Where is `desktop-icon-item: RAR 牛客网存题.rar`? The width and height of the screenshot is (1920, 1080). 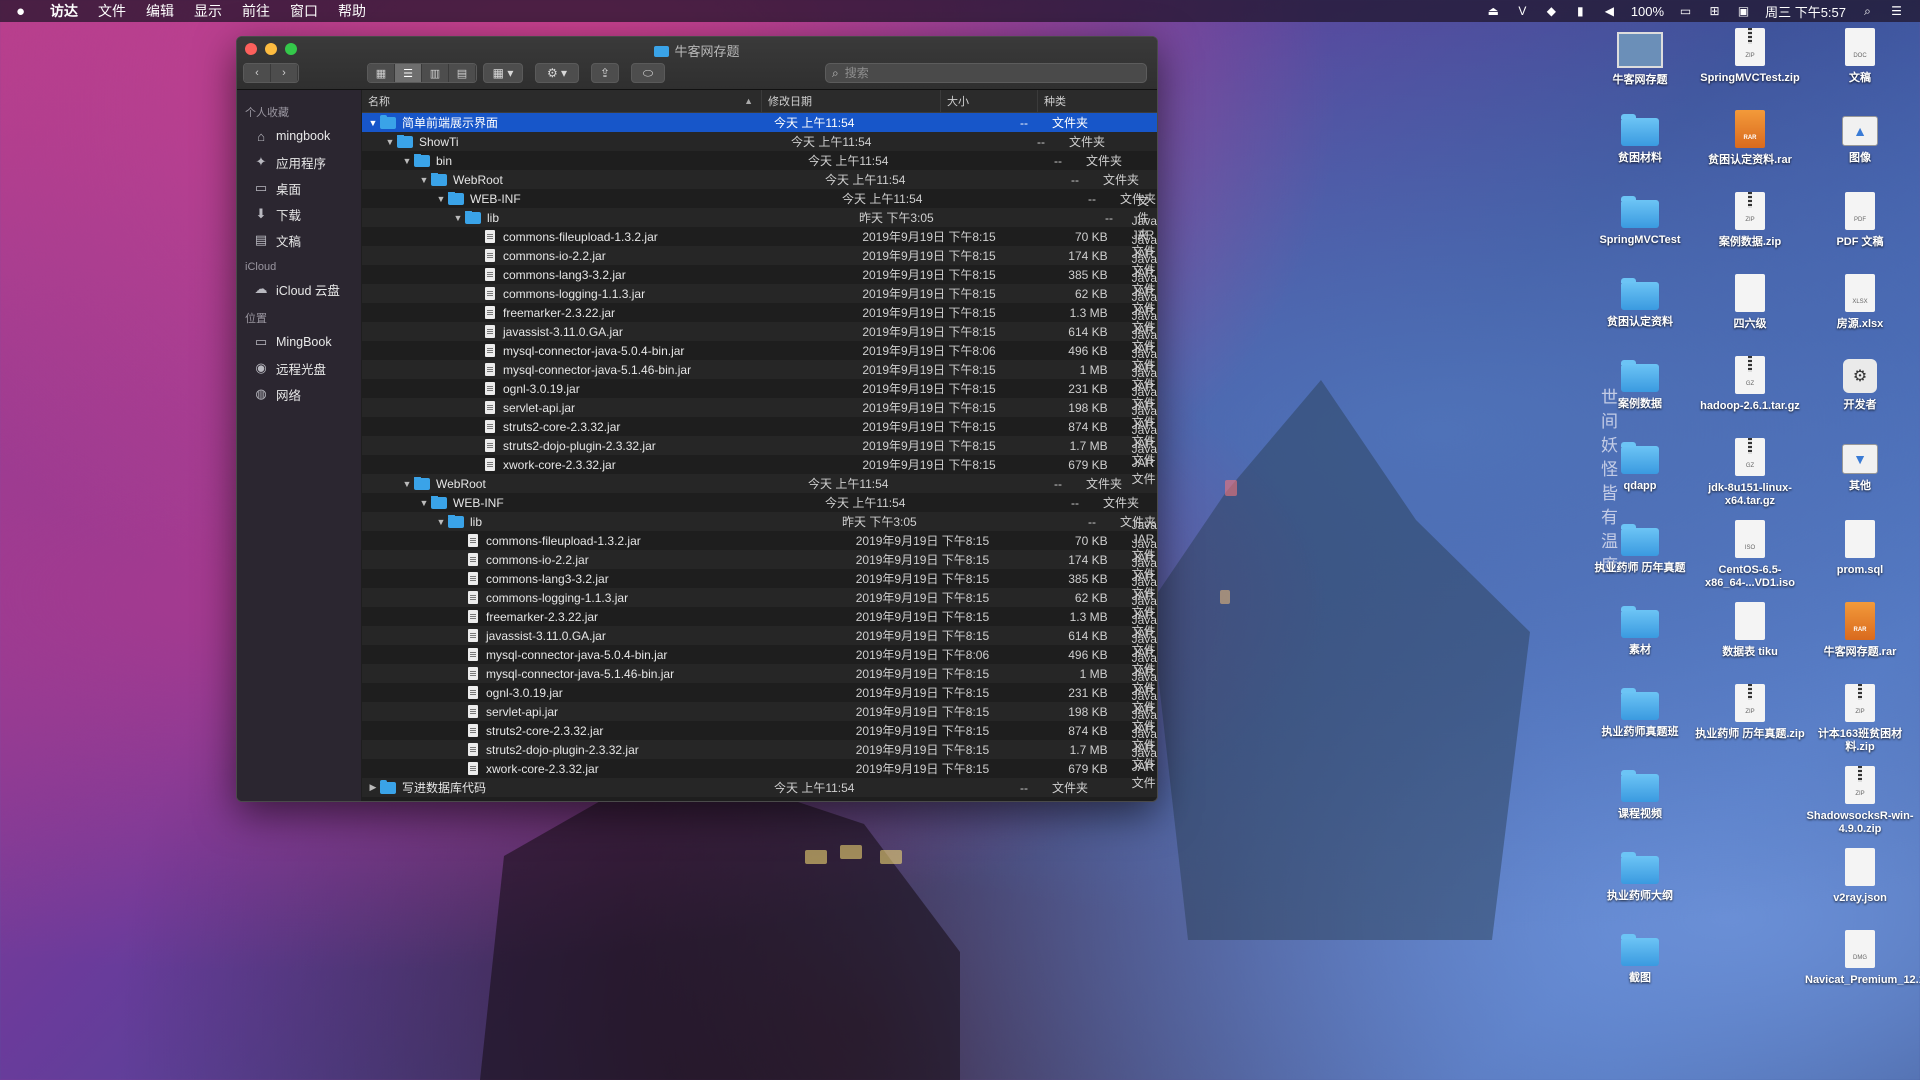
desktop-icon-item: RAR 牛客网存题.rar is located at coordinates (1860, 630).